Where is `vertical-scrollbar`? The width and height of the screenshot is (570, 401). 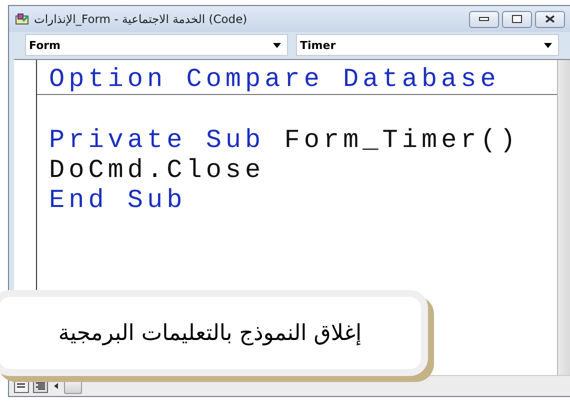
vertical-scrollbar is located at coordinates (563, 217).